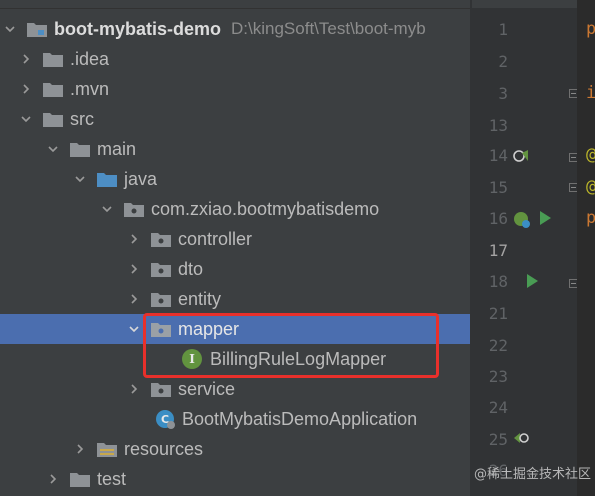 Image resolution: width=595 pixels, height=496 pixels. What do you see at coordinates (112, 478) in the screenshot?
I see `tree-row-label: test` at bounding box center [112, 478].